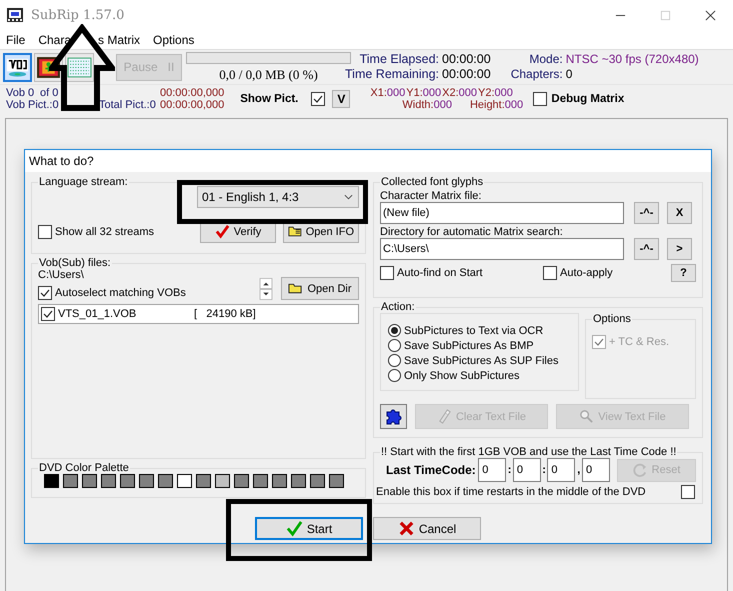 The height and width of the screenshot is (591, 733). Describe the element at coordinates (16, 39) in the screenshot. I see `menu-item: File` at that location.